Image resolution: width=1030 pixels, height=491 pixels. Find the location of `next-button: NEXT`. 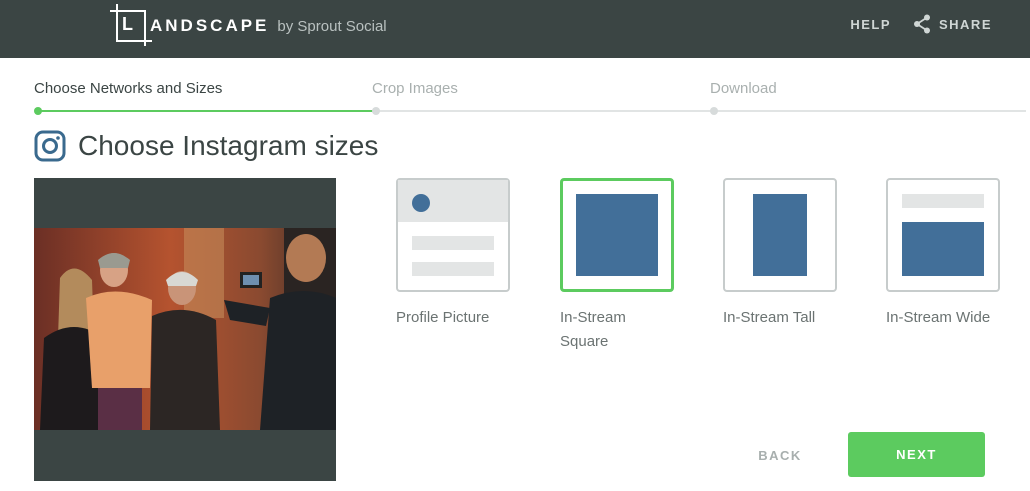

next-button: NEXT is located at coordinates (916, 454).